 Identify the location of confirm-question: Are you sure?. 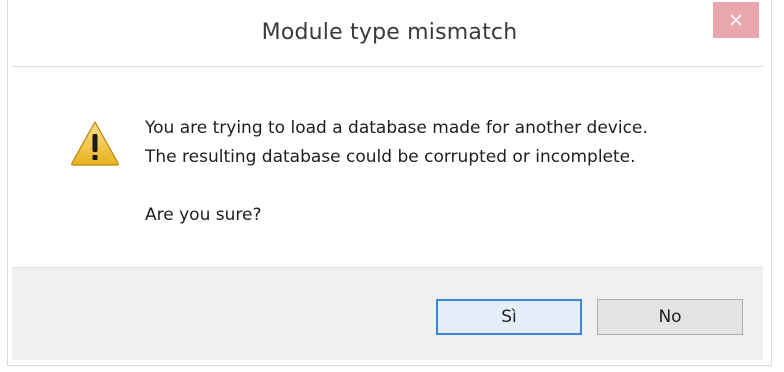
(203, 215).